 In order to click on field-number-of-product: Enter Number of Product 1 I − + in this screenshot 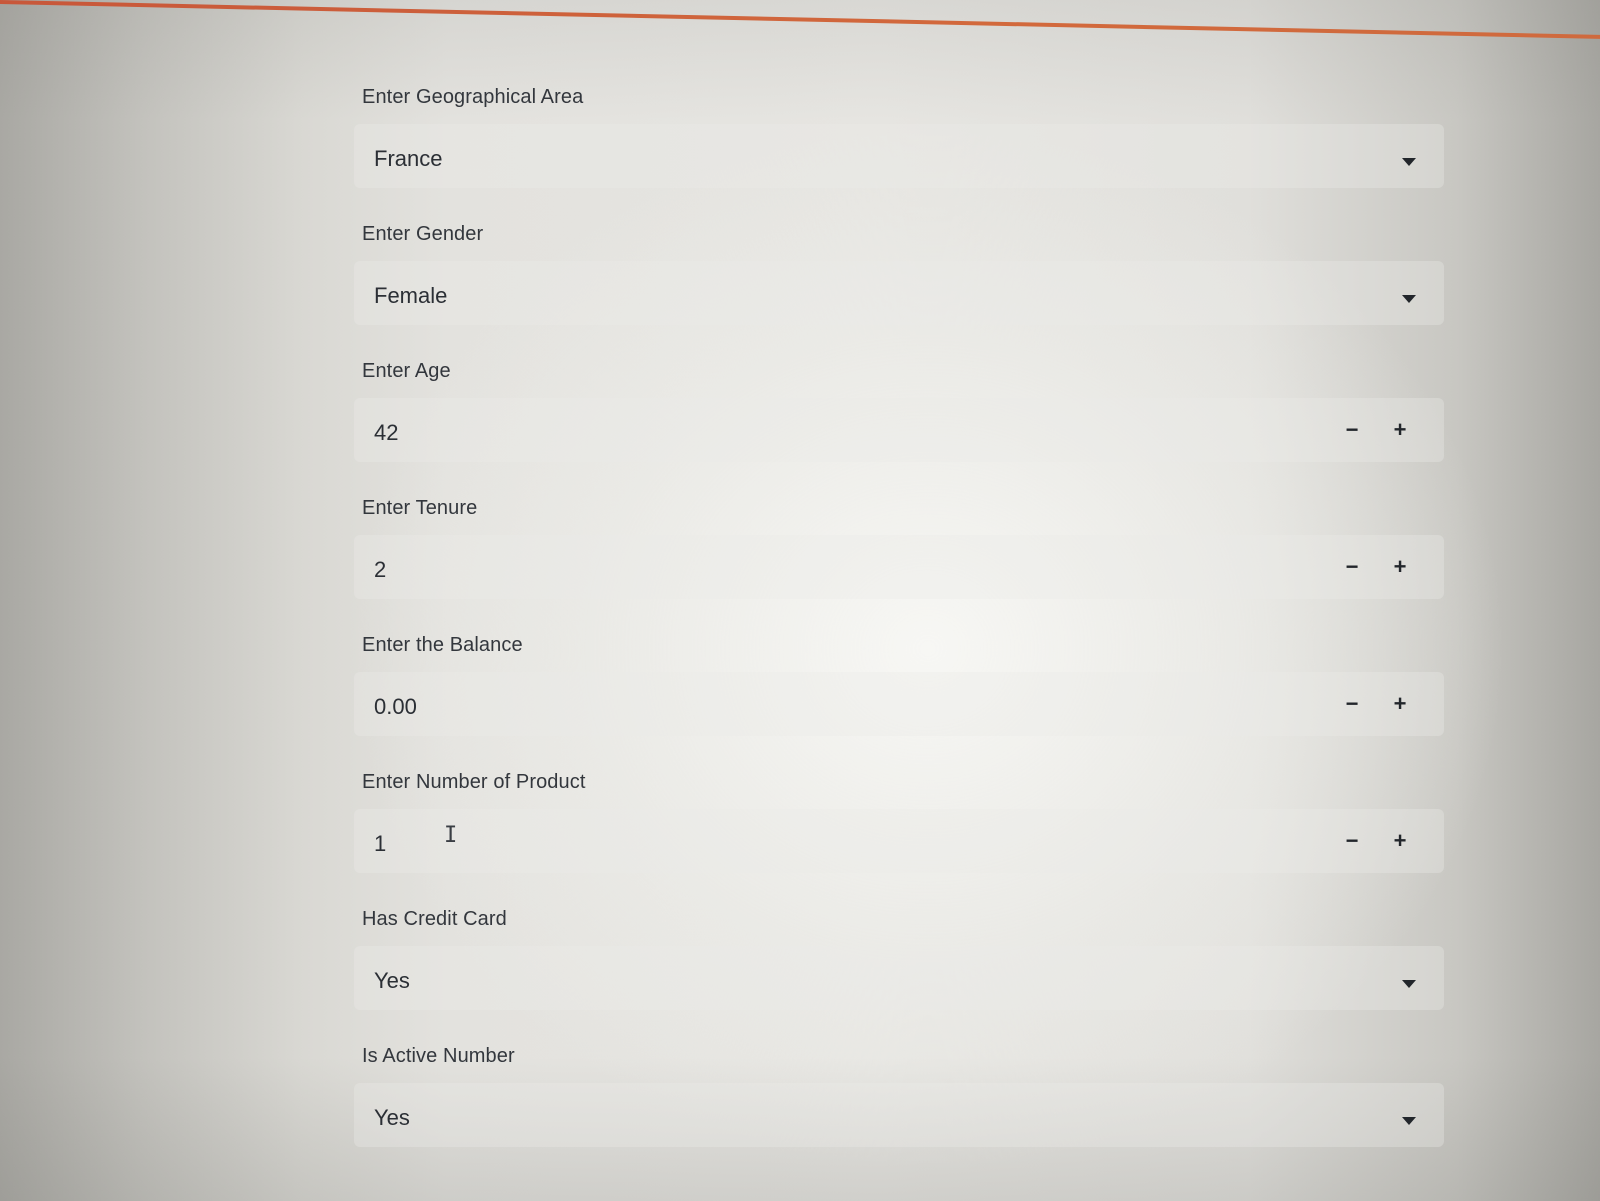, I will do `click(904, 819)`.